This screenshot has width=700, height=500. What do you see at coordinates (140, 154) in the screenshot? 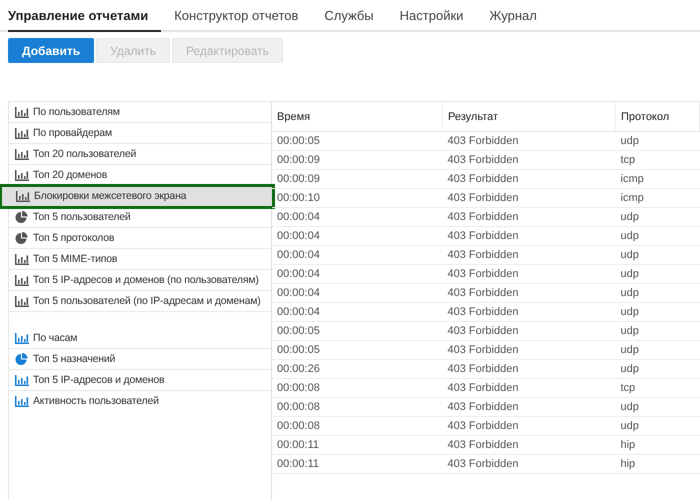
I see `sidebar-item: Топ 20 пользователей` at bounding box center [140, 154].